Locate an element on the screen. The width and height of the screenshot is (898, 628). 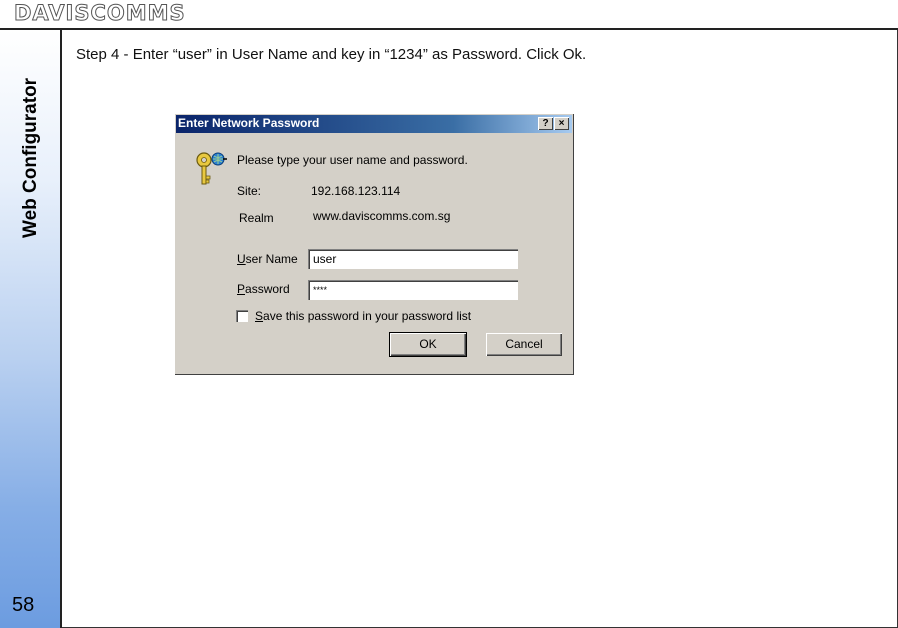
password-label-rest: assword is located at coordinates (267, 289).